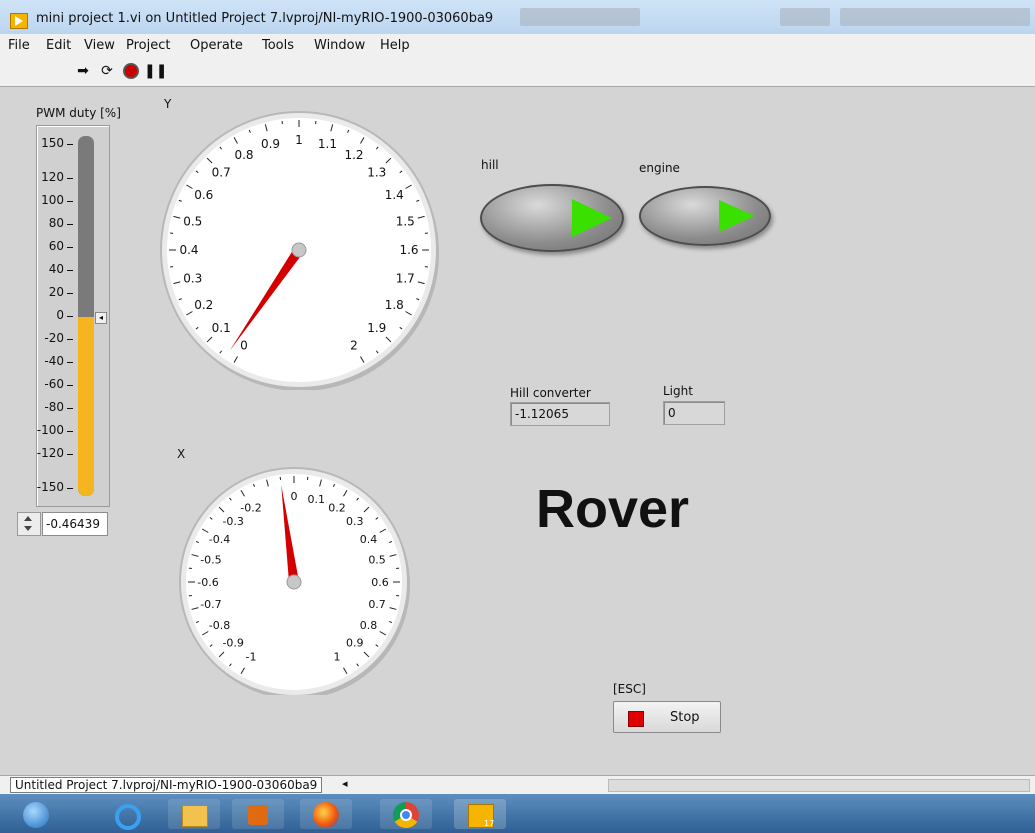 This screenshot has width=1035, height=833. What do you see at coordinates (99, 45) in the screenshot?
I see `menu-view: View` at bounding box center [99, 45].